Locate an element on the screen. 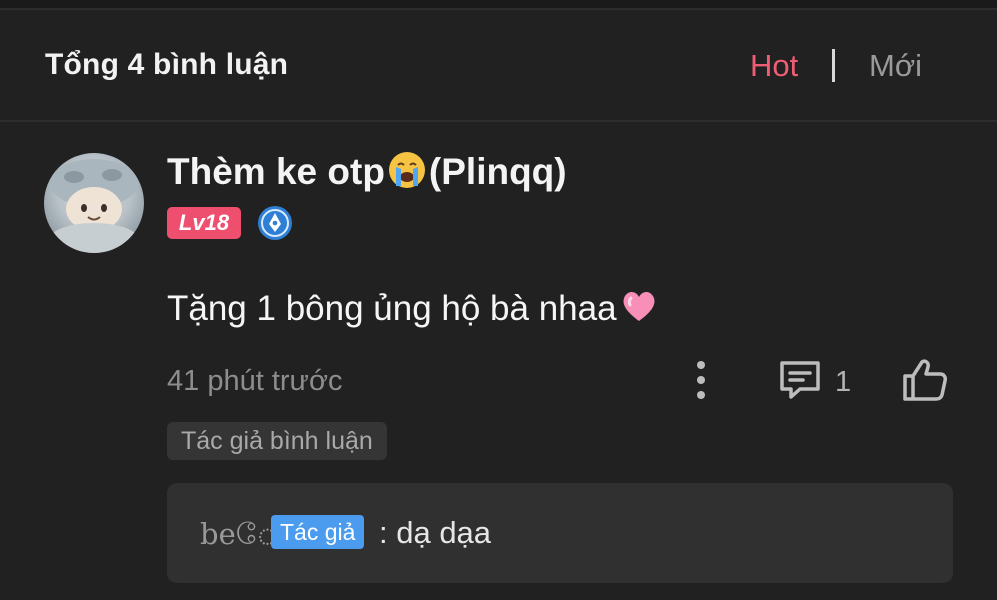 The height and width of the screenshot is (600, 997). thumbs-up-icon is located at coordinates (925, 380).